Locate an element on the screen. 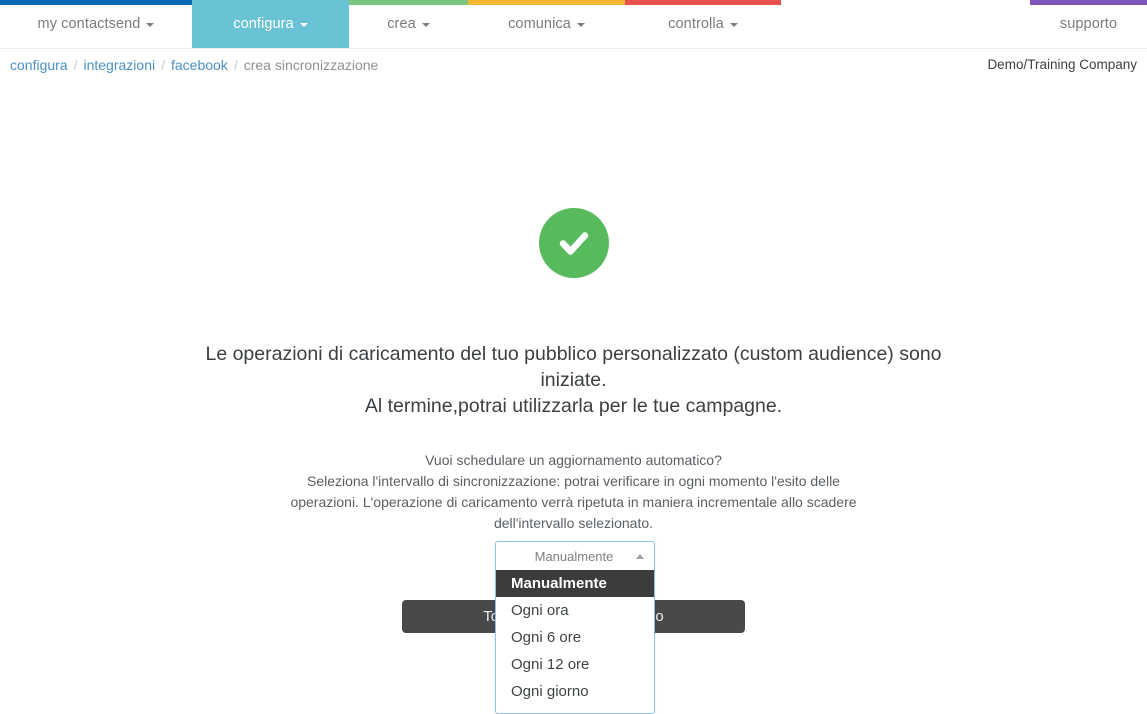 This screenshot has height=714, width=1147. nav-item-configura: configura is located at coordinates (270, 24).